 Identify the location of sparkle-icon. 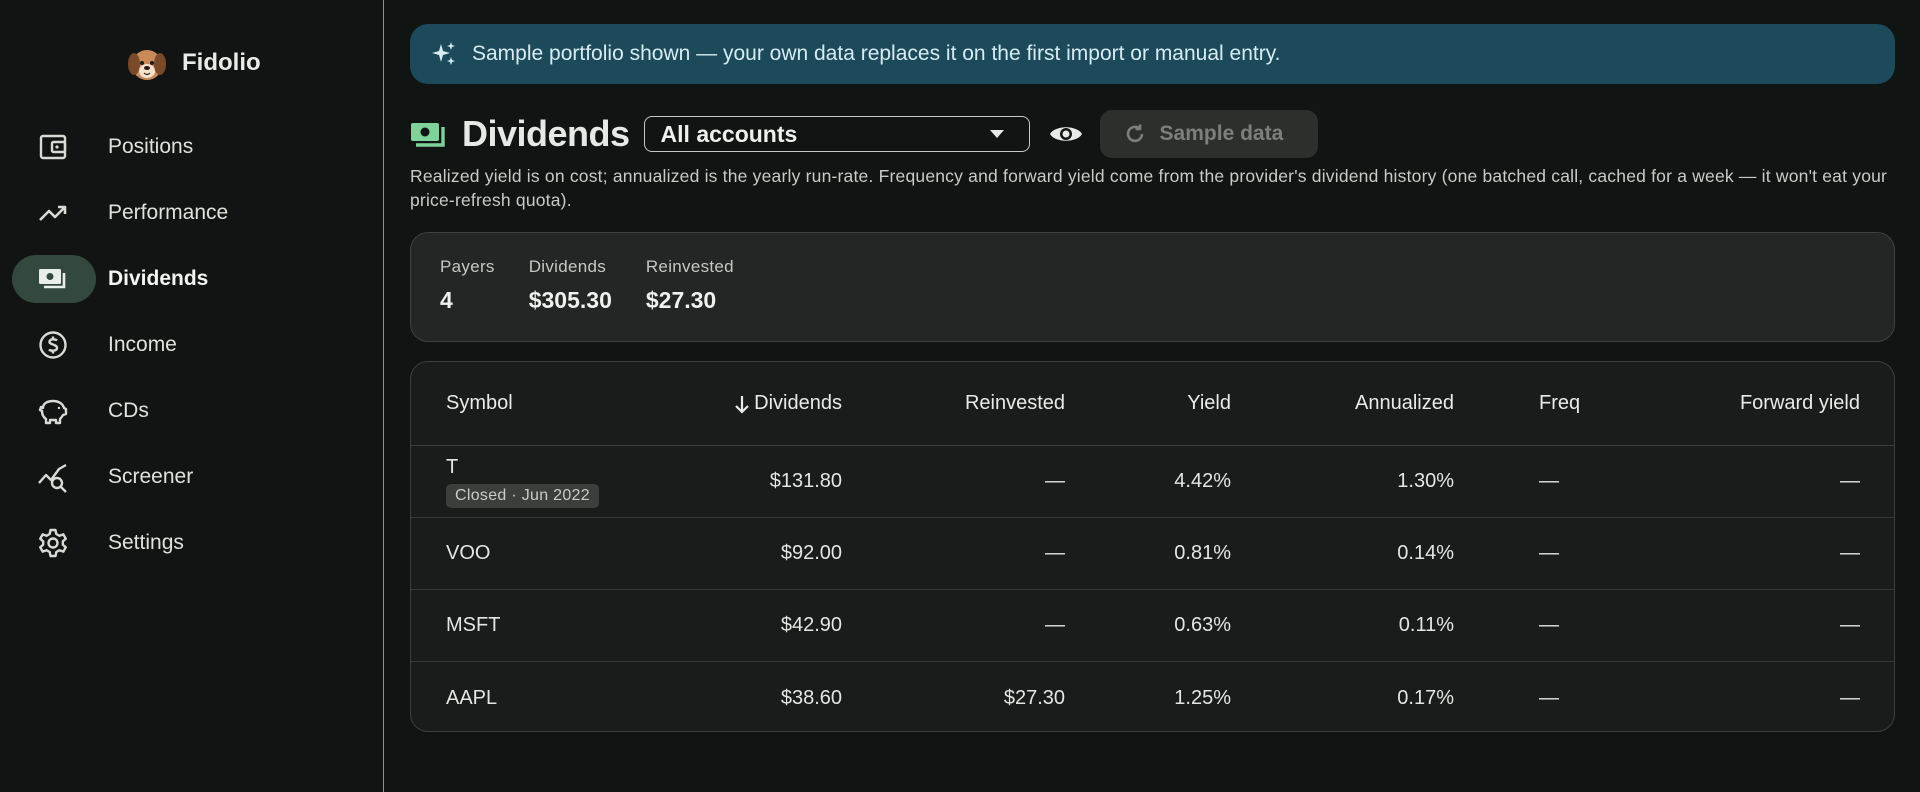
(443, 53).